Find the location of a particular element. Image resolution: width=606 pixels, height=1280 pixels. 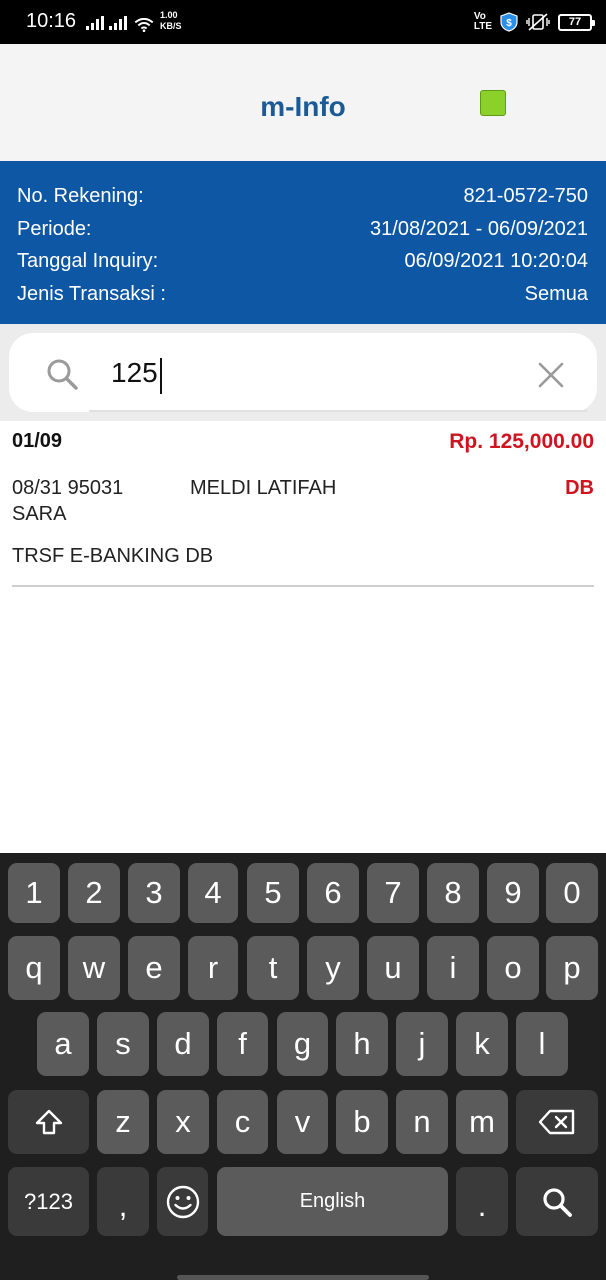

key-g: g is located at coordinates (302, 1044).